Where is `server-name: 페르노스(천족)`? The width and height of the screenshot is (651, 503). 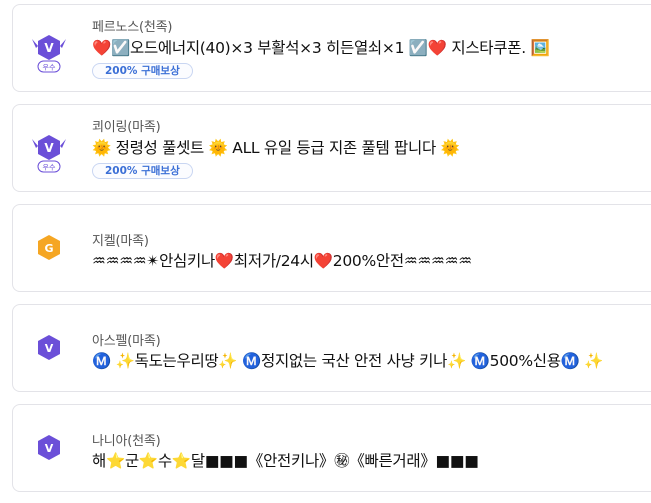
server-name: 페르노스(천족) is located at coordinates (132, 27).